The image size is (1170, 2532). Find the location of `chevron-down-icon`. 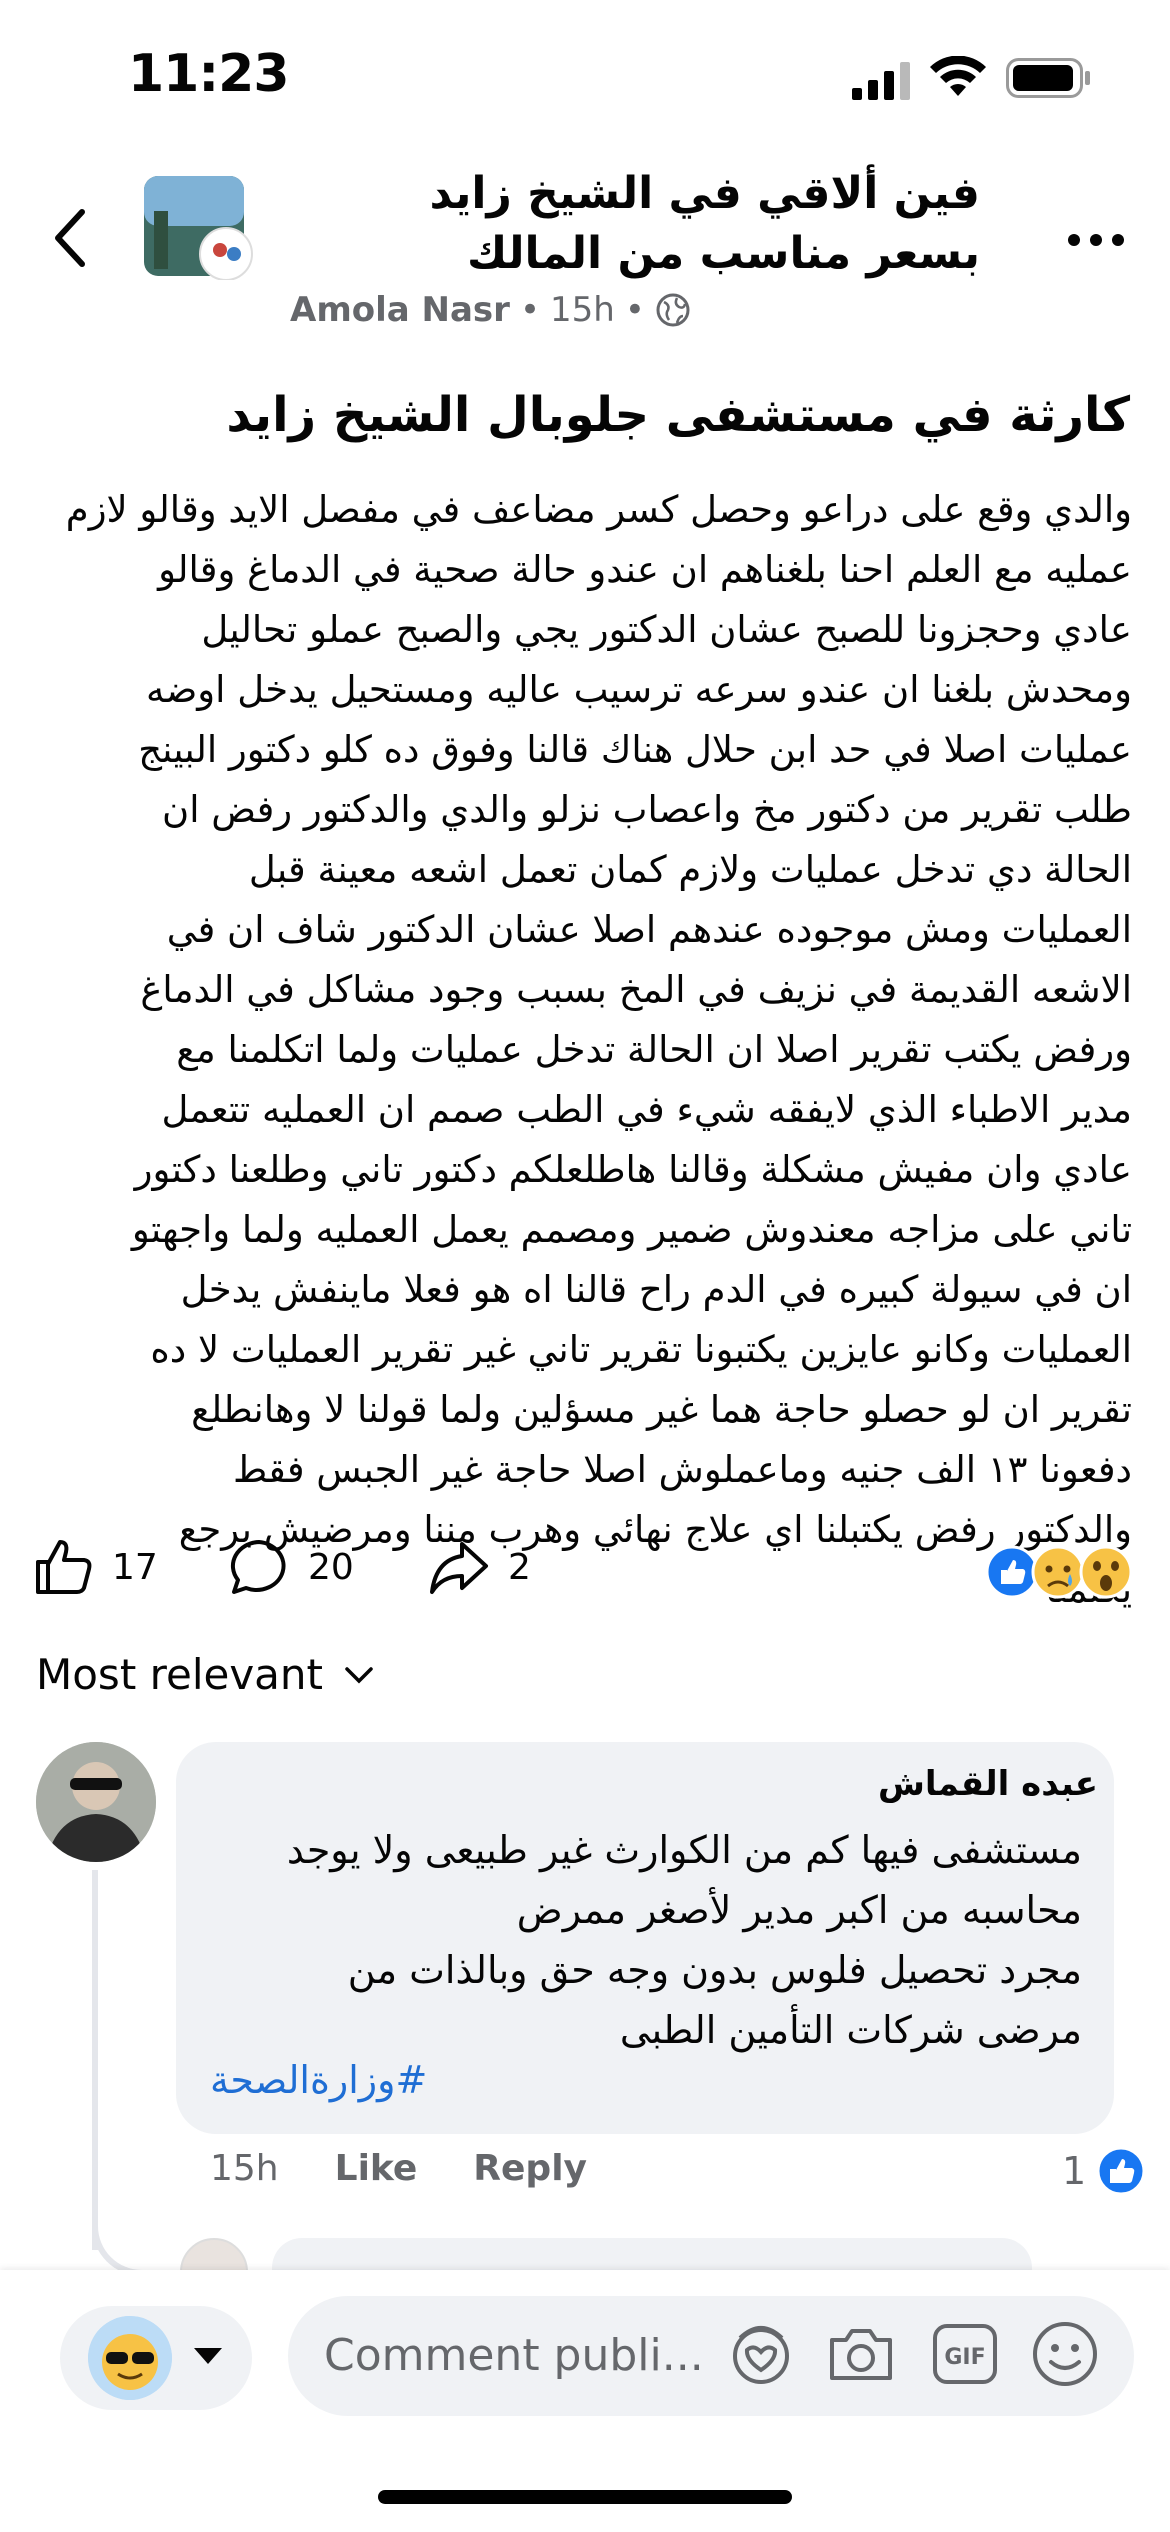

chevron-down-icon is located at coordinates (359, 1674).